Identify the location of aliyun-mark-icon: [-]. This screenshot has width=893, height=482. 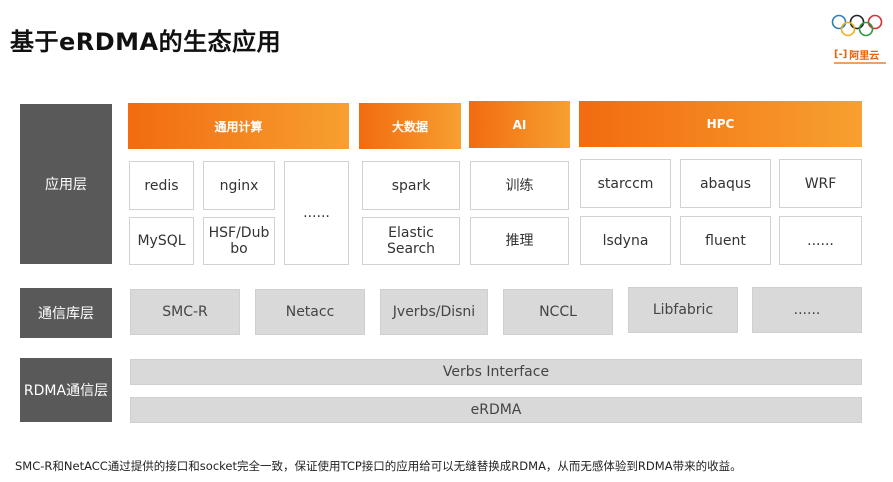
(841, 54).